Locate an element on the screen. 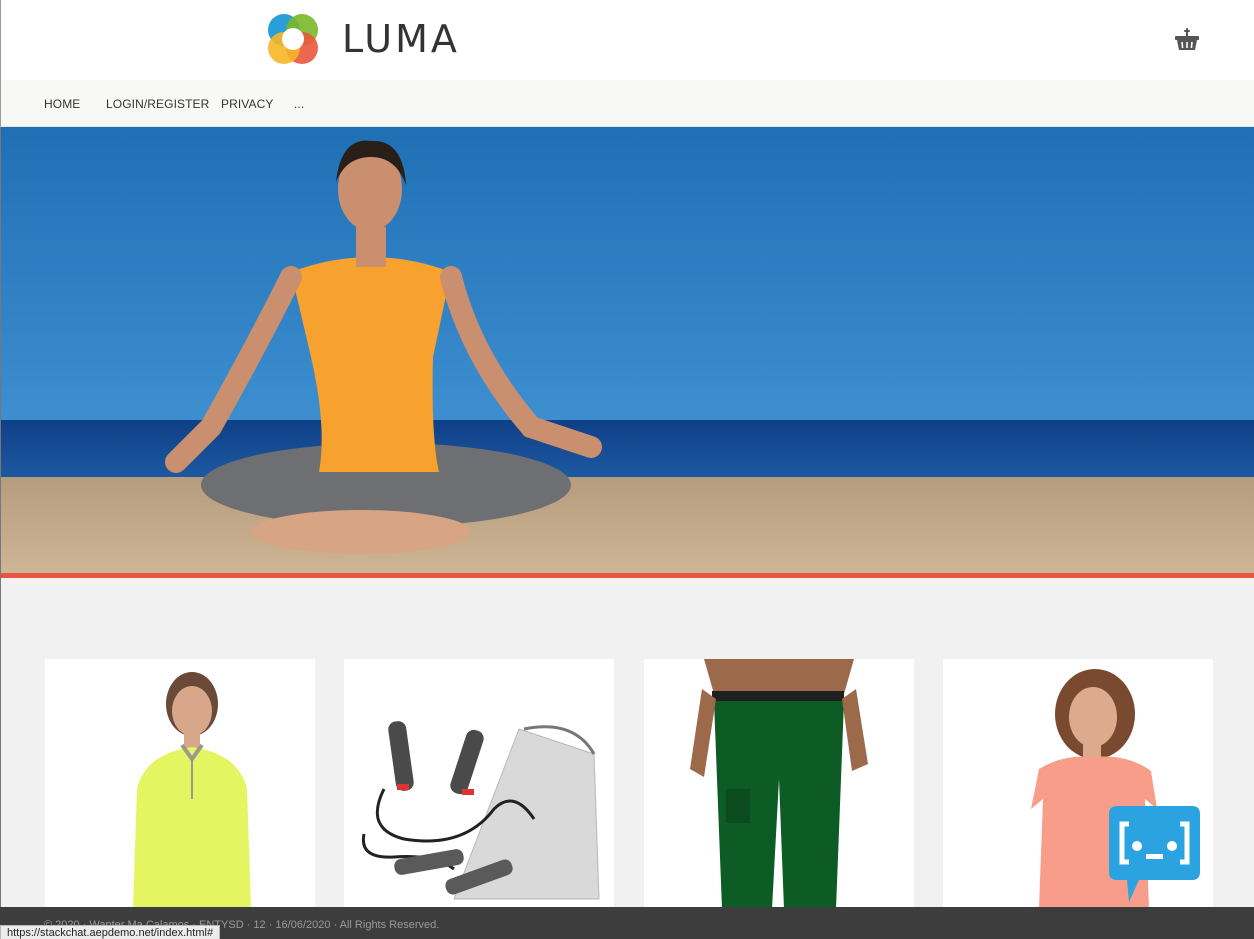 This screenshot has width=1254, height=939. nav-item-home: HOME is located at coordinates (62, 104).